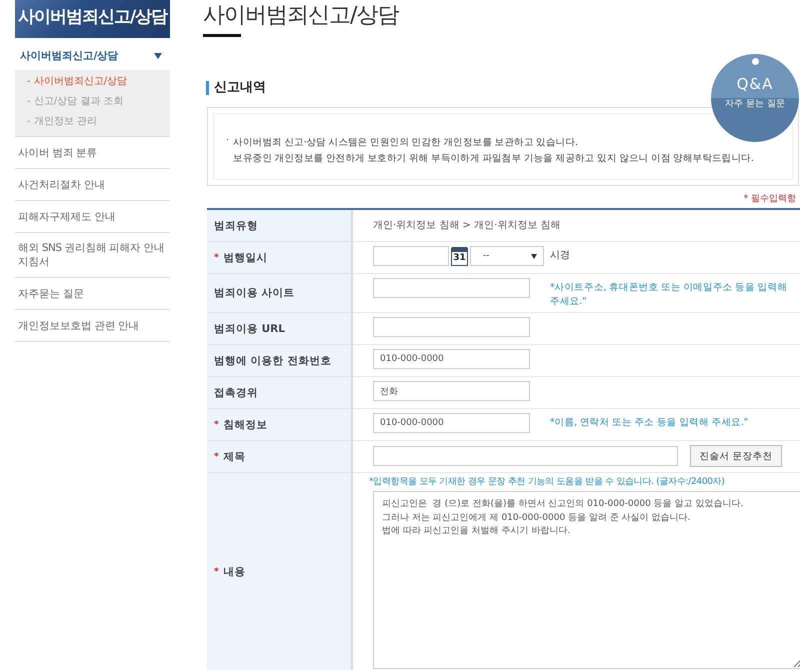  Describe the element at coordinates (222, 35) in the screenshot. I see `title-underline` at that location.